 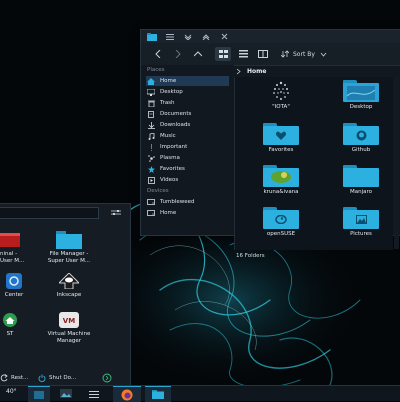 I want to click on file-item-iota: "IOTA", so click(x=281, y=101).